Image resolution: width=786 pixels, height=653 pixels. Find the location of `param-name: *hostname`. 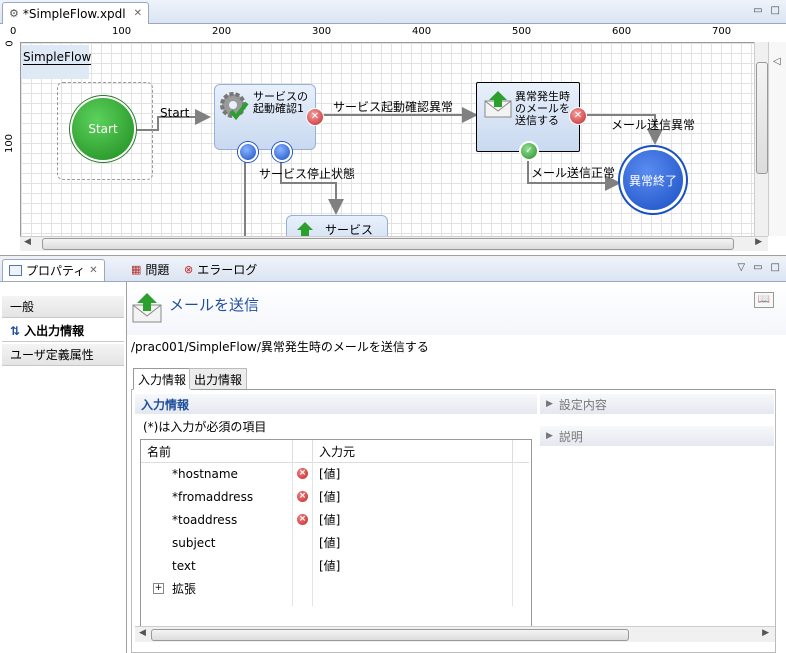

param-name: *hostname is located at coordinates (205, 473).